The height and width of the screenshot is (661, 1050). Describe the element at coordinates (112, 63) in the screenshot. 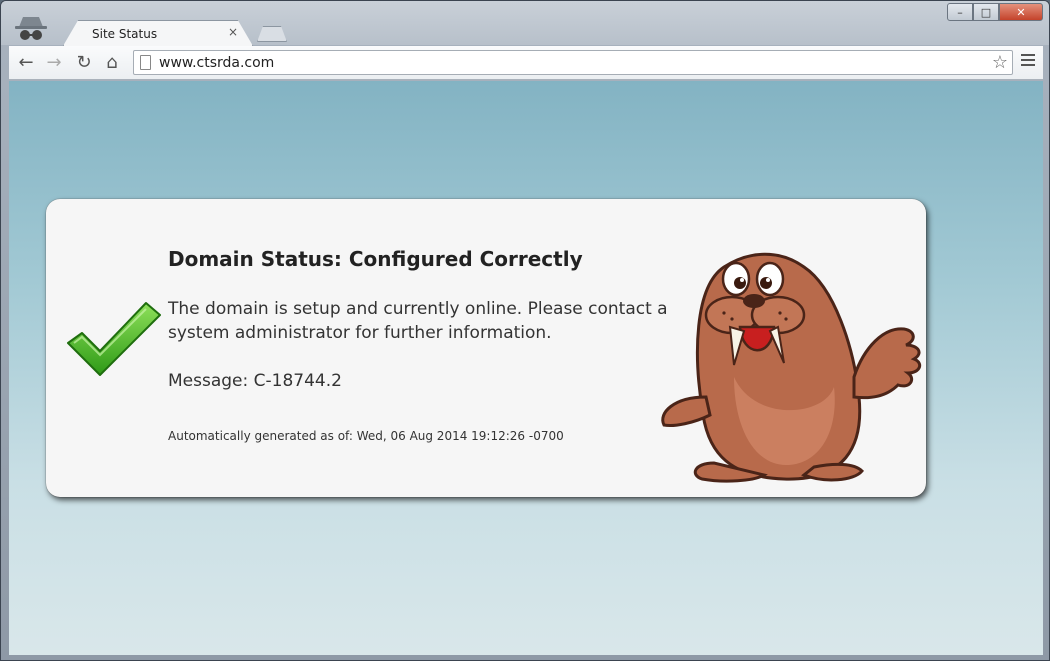

I see `home-icon: ⌂` at that location.